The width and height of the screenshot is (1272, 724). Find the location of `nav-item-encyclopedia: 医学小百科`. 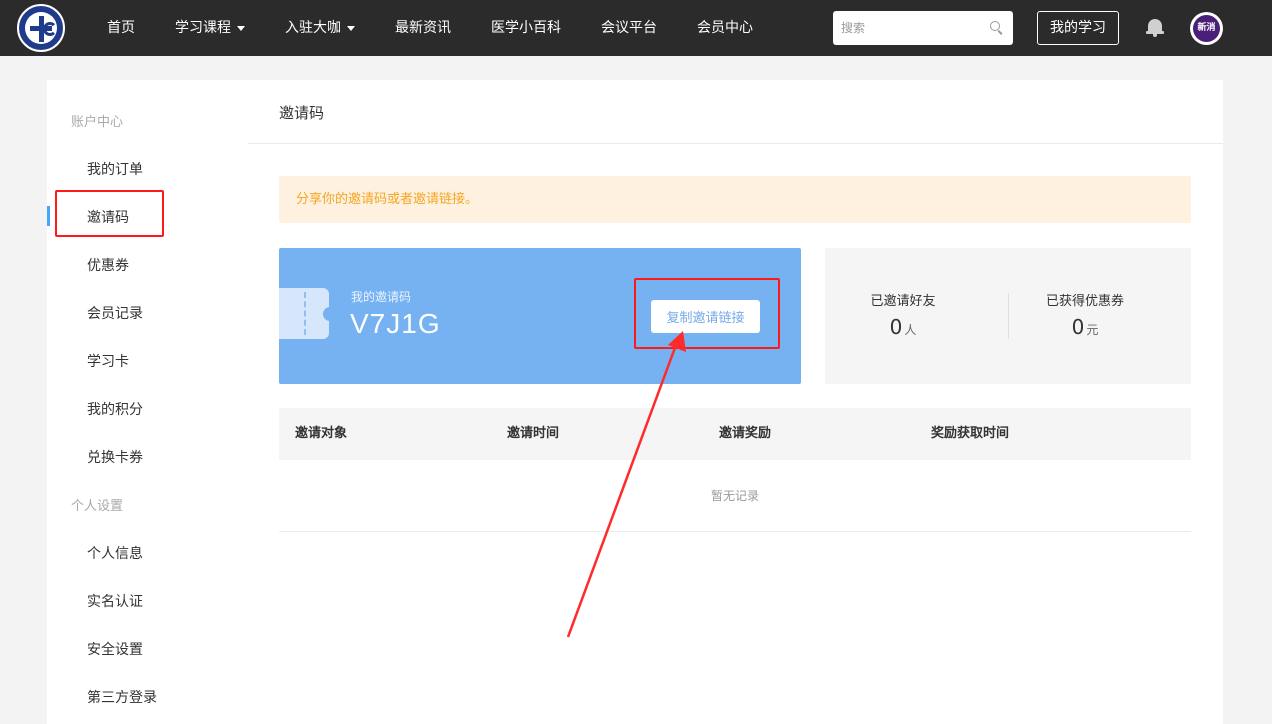

nav-item-encyclopedia: 医学小百科 is located at coordinates (526, 28).